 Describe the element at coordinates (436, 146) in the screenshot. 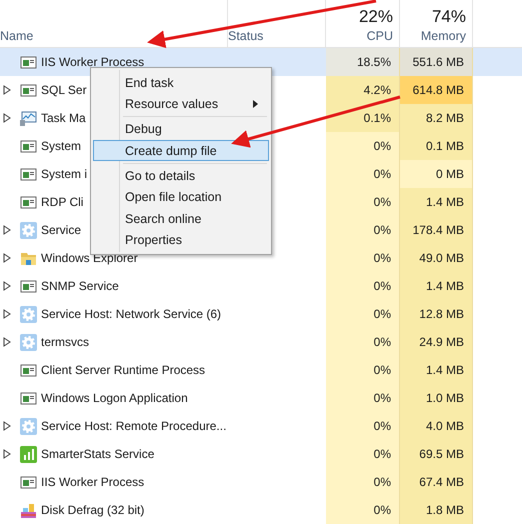

I see `memory-cell: 0.1 MB` at that location.